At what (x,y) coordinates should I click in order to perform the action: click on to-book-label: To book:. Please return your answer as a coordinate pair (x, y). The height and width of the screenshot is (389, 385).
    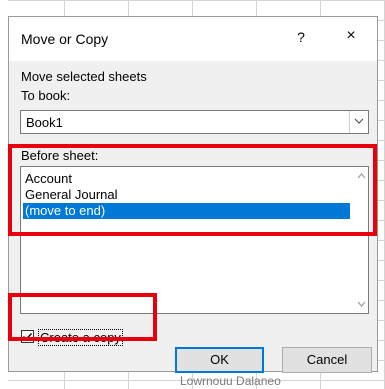
    Looking at the image, I should click on (46, 95).